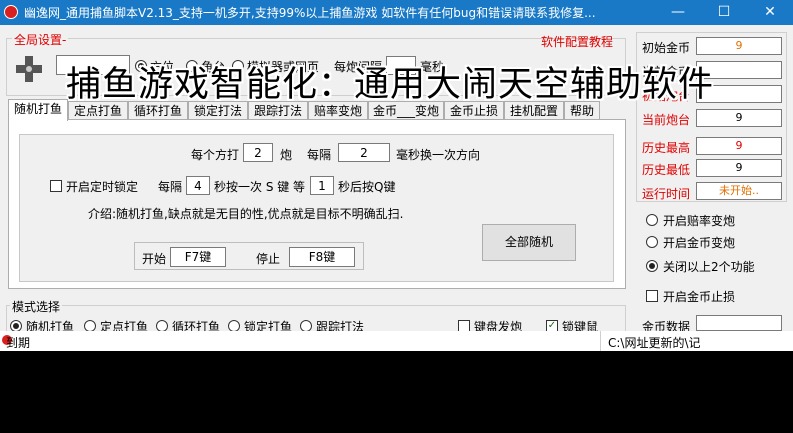 This screenshot has height=433, width=793. What do you see at coordinates (396, 341) in the screenshot?
I see `status-bar: 到期 C:\网址更新的\记` at bounding box center [396, 341].